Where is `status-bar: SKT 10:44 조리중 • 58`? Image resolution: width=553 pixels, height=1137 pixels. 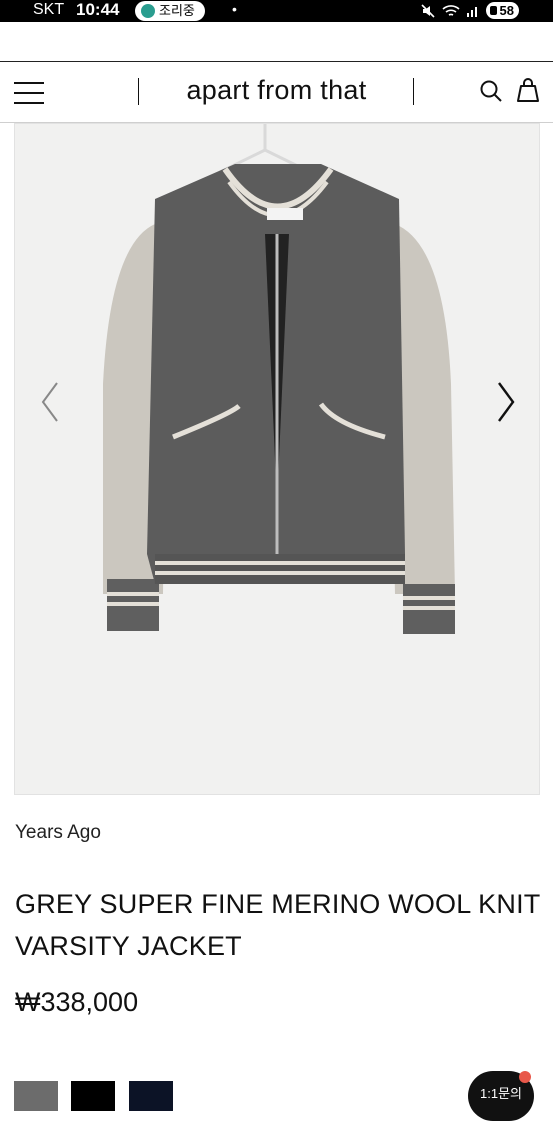
status-bar: SKT 10:44 조리중 • 58 is located at coordinates (276, 11).